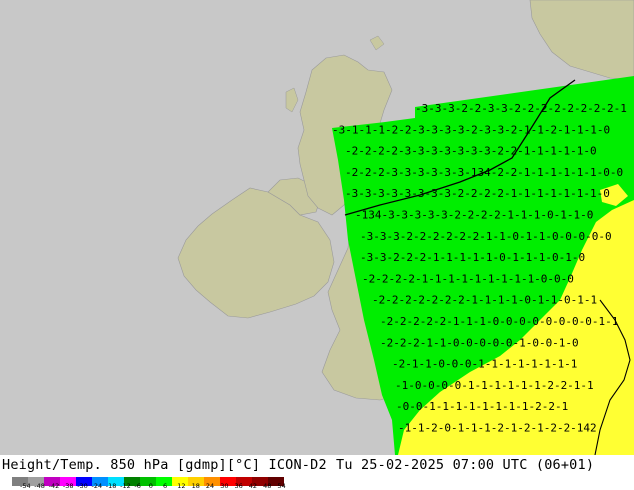 The height and width of the screenshot is (490, 634). What do you see at coordinates (484, 364) in the screenshot?
I see `grid-value-row: -2-1-1-0-0-0-1-1-1-1-1-1-1-1` at bounding box center [484, 364].